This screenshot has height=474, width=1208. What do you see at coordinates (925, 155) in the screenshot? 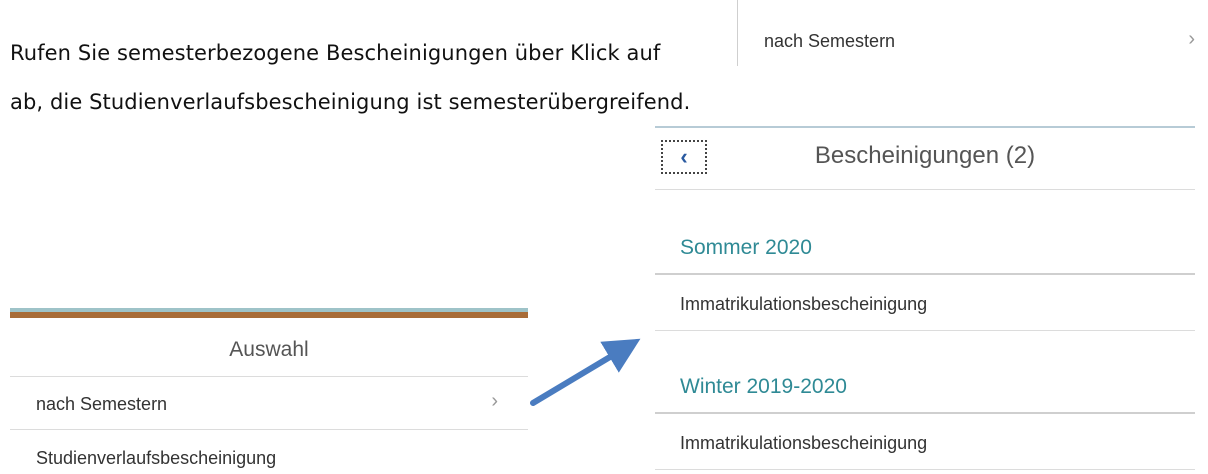
I see `panel-title: Bescheinigungen (2)` at bounding box center [925, 155].